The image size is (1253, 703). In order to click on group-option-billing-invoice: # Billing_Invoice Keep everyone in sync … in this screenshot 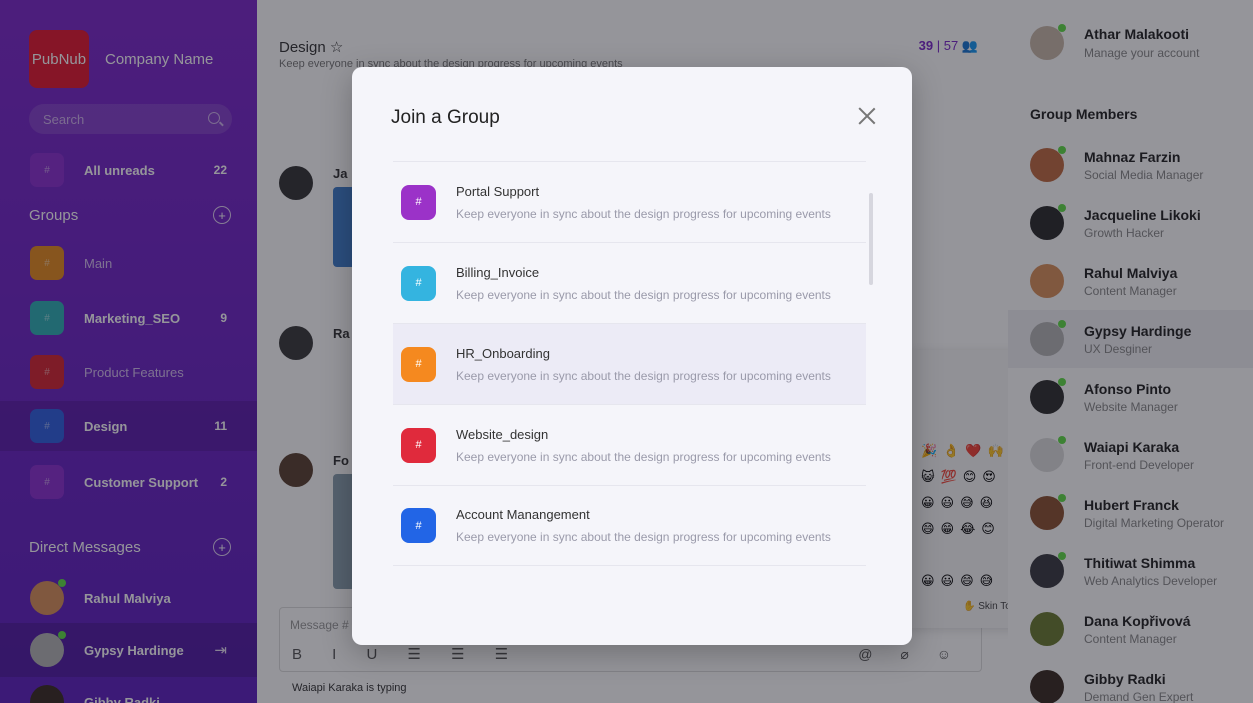, I will do `click(629, 282)`.